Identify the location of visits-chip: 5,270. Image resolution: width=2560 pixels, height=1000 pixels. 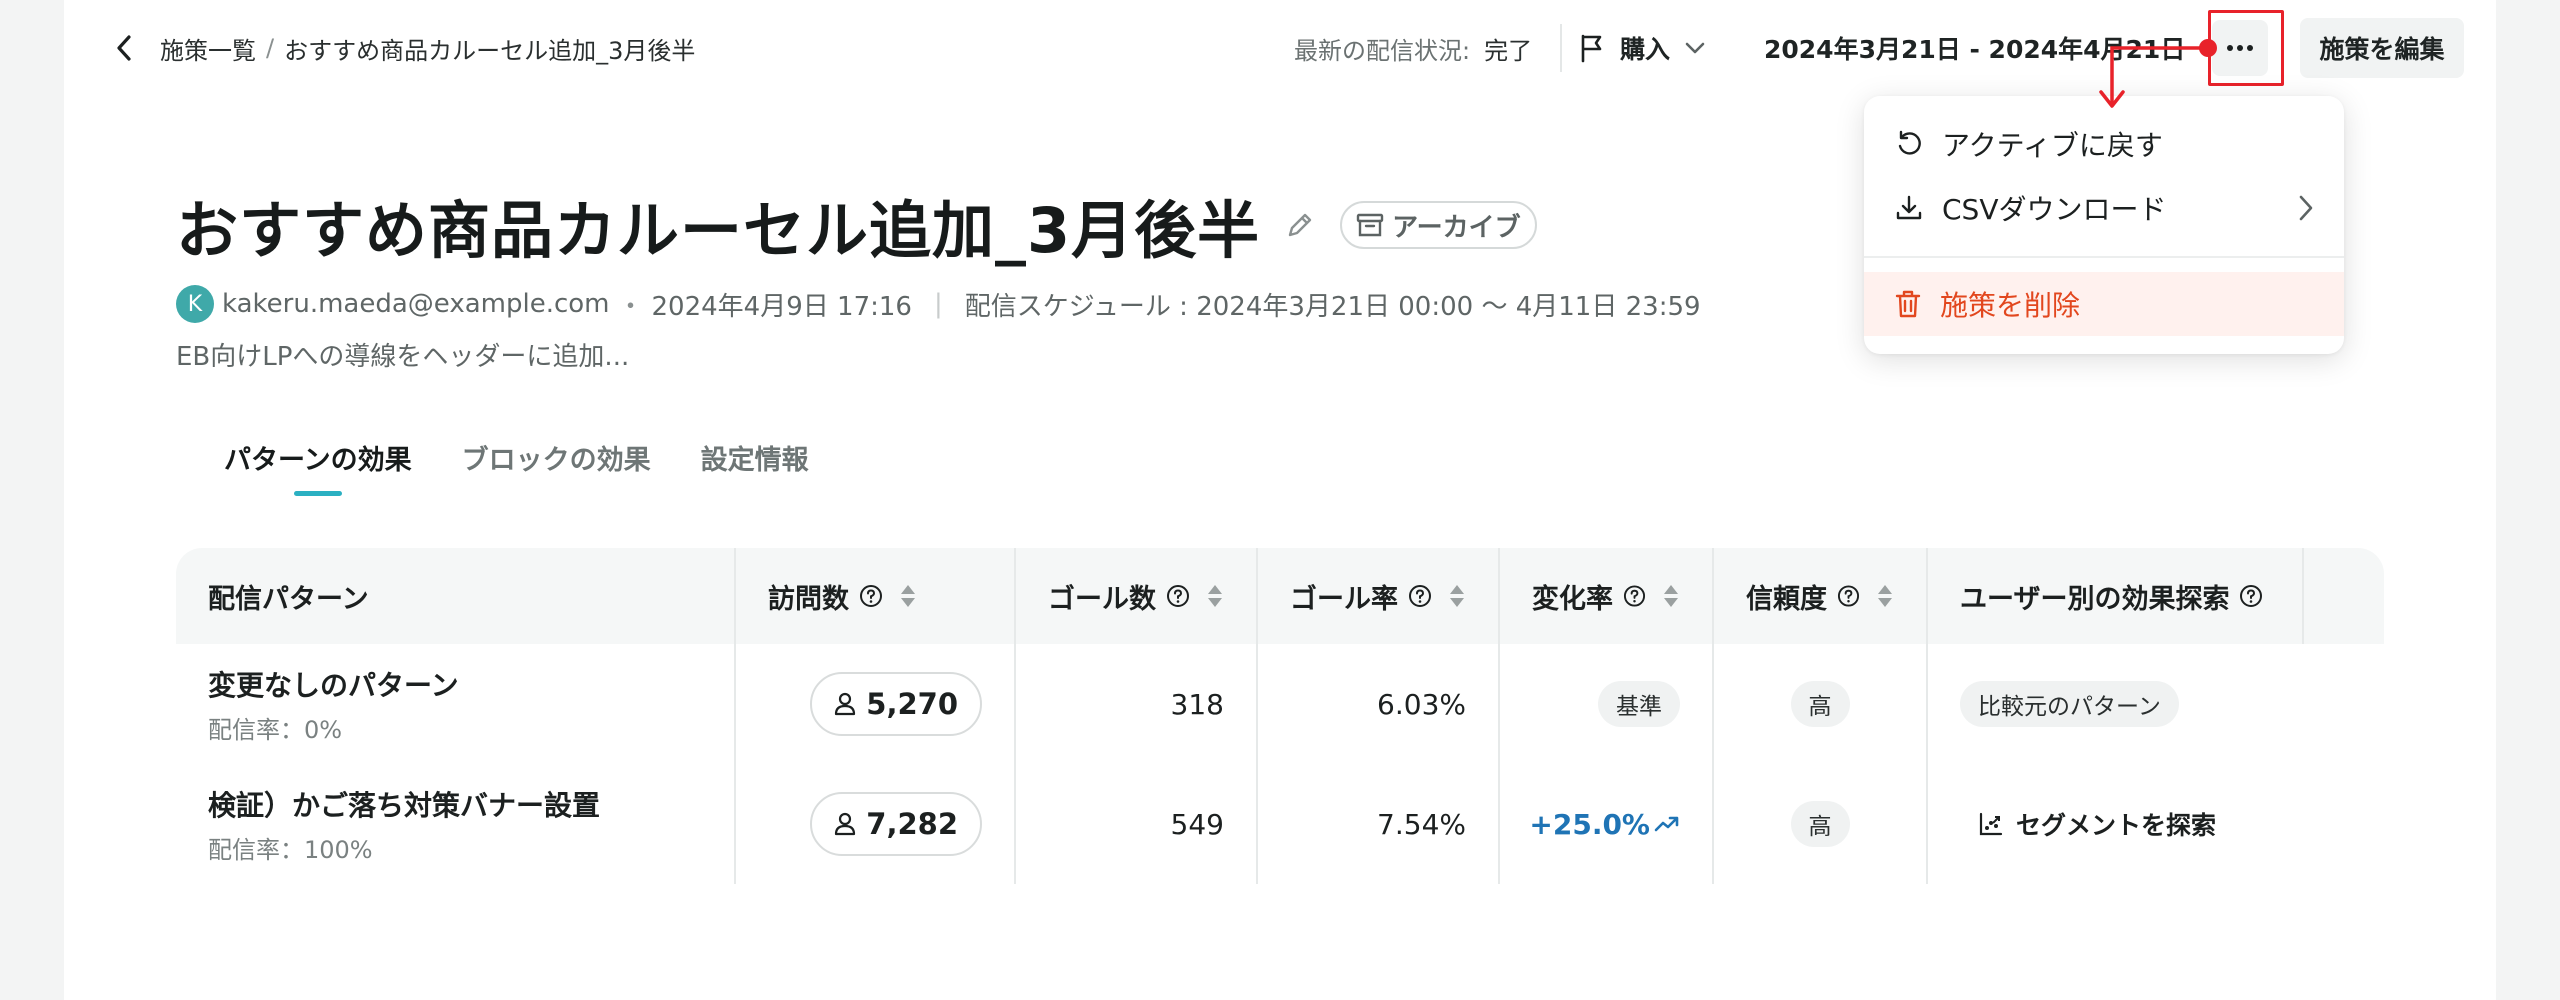
(896, 704).